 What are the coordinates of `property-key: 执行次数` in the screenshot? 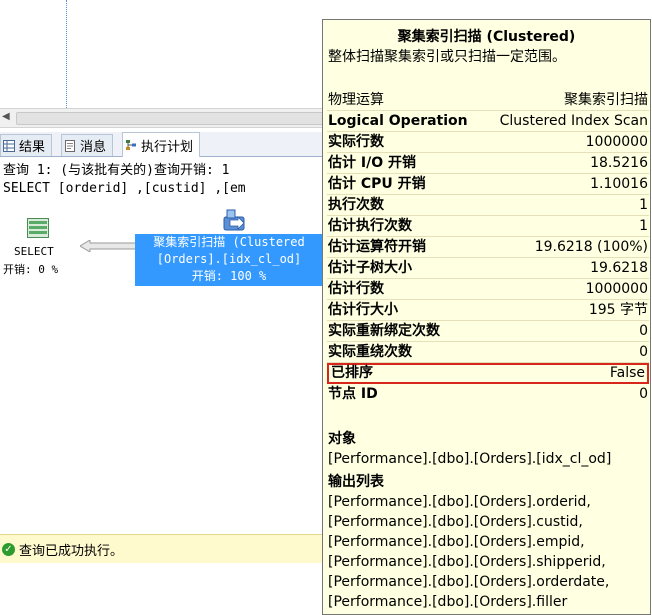 It's located at (356, 205).